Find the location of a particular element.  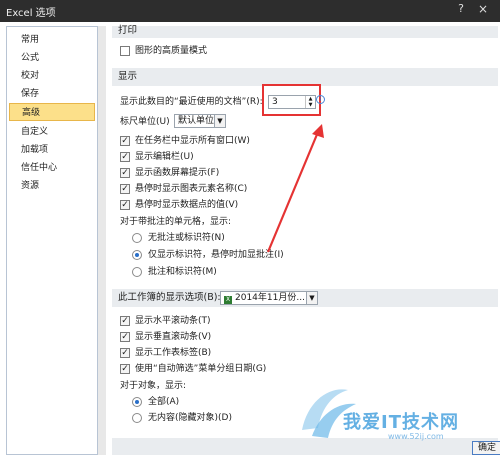

close-icon: × is located at coordinates (483, 10).